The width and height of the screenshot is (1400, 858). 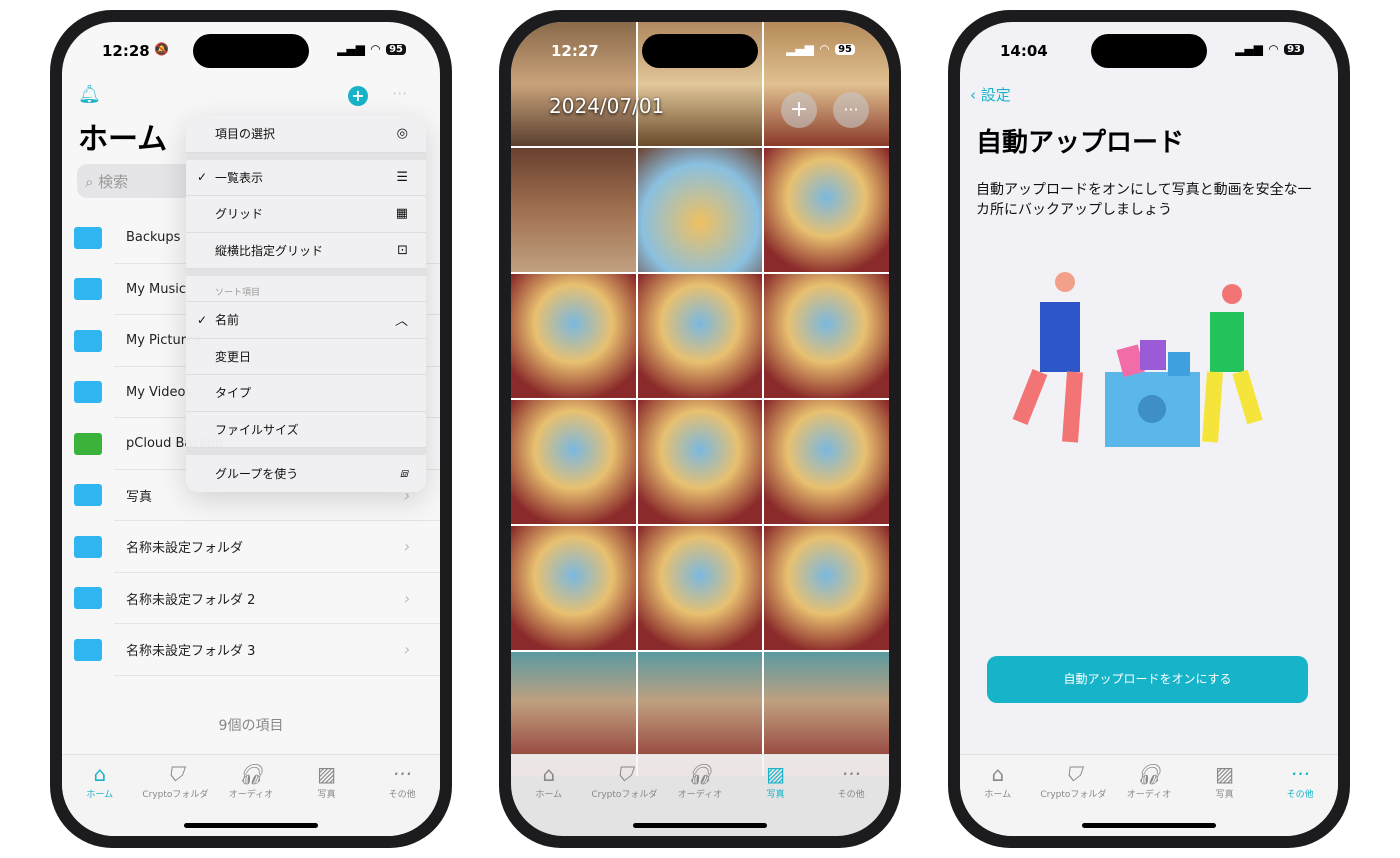 I want to click on folder-row: 名称未設定フォルダ 3 ›, so click(x=251, y=650).